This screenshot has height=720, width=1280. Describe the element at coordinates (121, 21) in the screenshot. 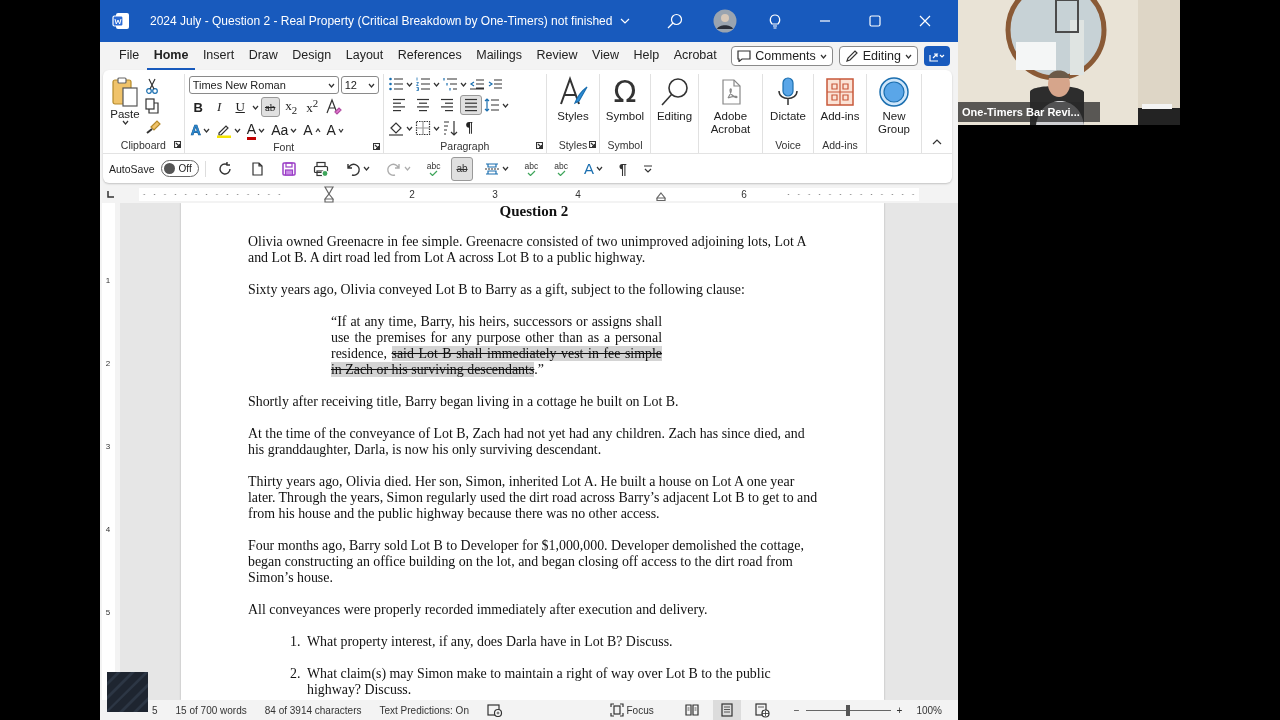

I see `app-icon` at that location.